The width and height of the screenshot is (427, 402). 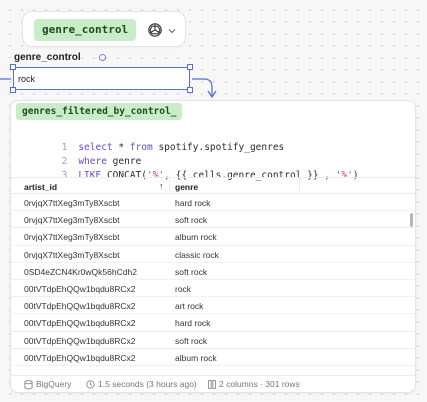 I want to click on dataframe-name-tag: genres_filtered_by_control_, so click(x=99, y=111).